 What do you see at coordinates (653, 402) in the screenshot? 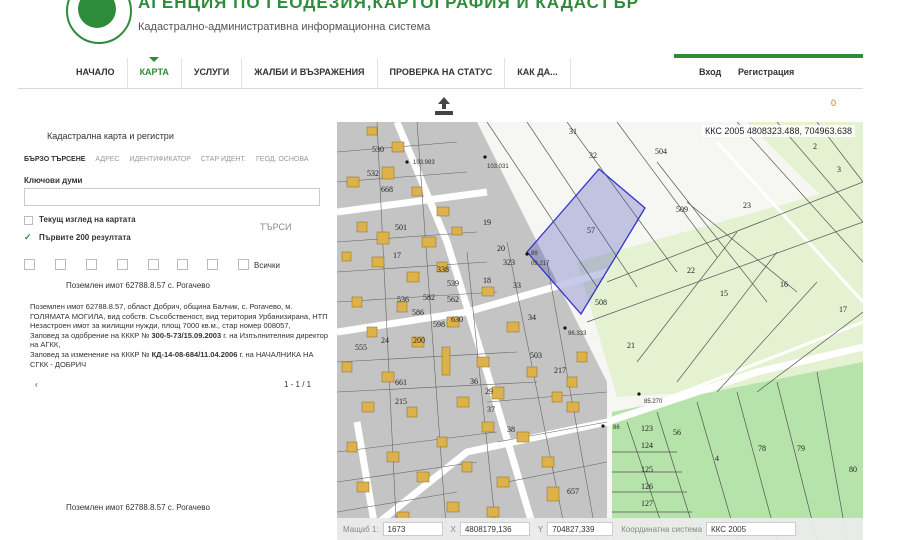
I see `svg-text: 85.270` at bounding box center [653, 402].